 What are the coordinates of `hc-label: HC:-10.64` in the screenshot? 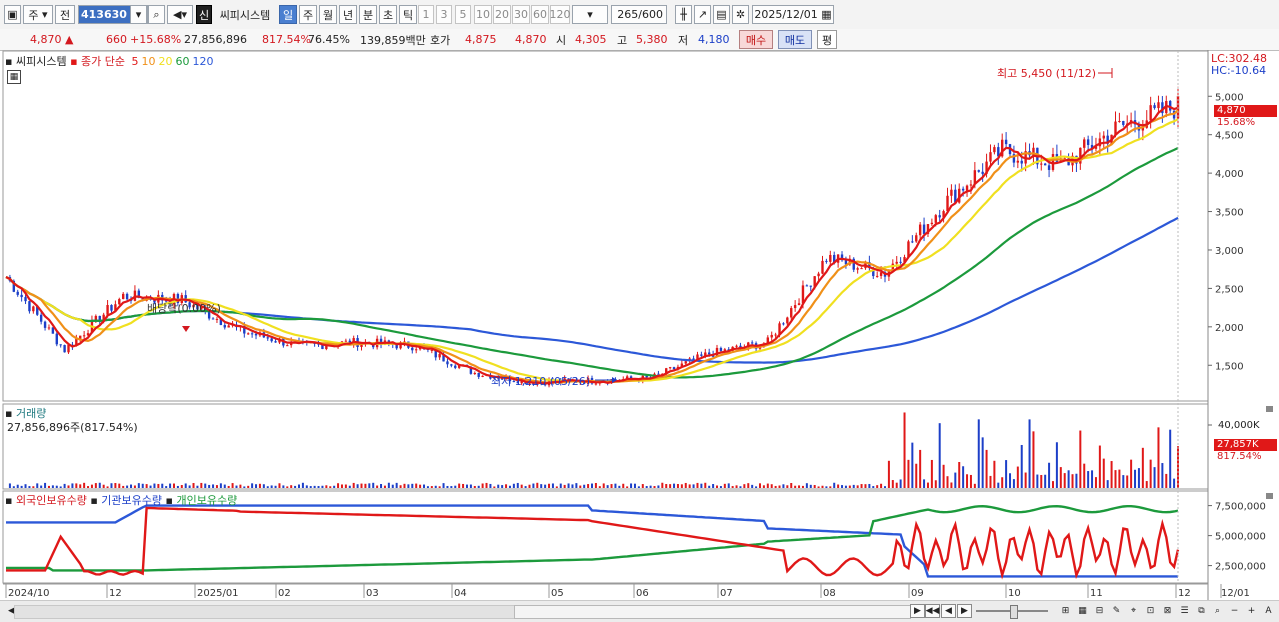 It's located at (1239, 70).